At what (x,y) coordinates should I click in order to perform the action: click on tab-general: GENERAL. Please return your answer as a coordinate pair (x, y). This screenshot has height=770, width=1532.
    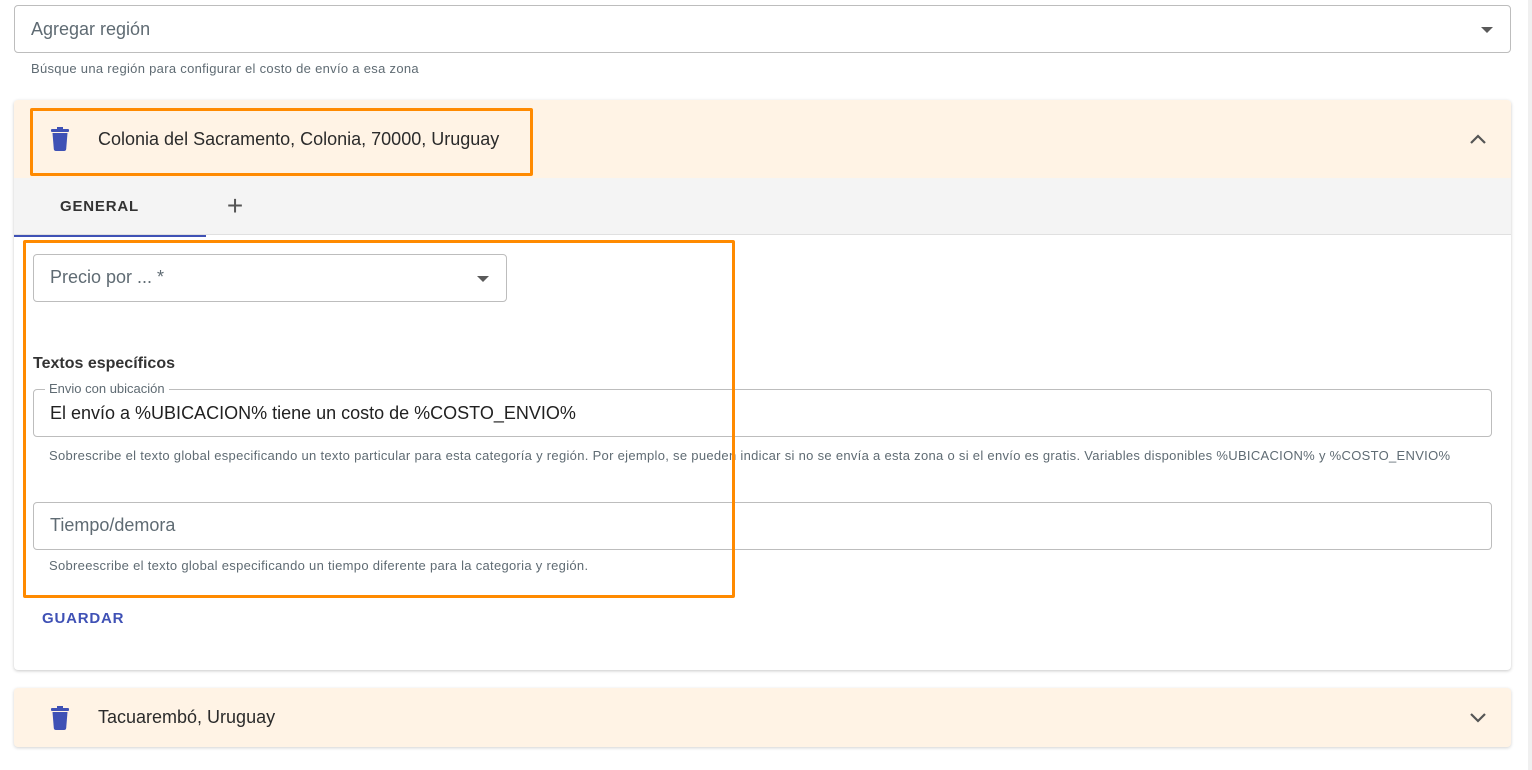
    Looking at the image, I should click on (110, 207).